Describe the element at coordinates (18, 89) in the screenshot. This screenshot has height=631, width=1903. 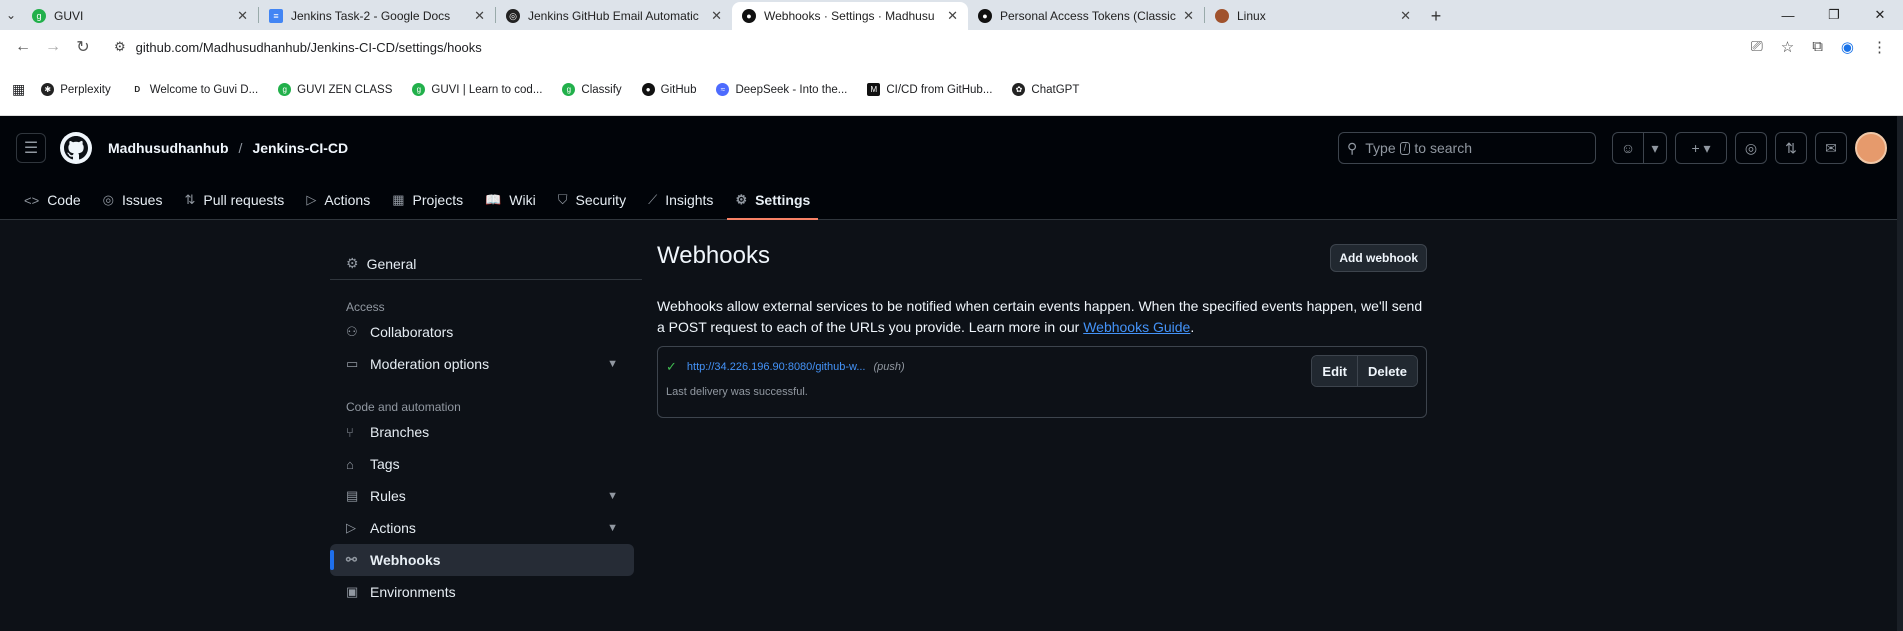
I see `apps-grid-icon: ▦` at that location.